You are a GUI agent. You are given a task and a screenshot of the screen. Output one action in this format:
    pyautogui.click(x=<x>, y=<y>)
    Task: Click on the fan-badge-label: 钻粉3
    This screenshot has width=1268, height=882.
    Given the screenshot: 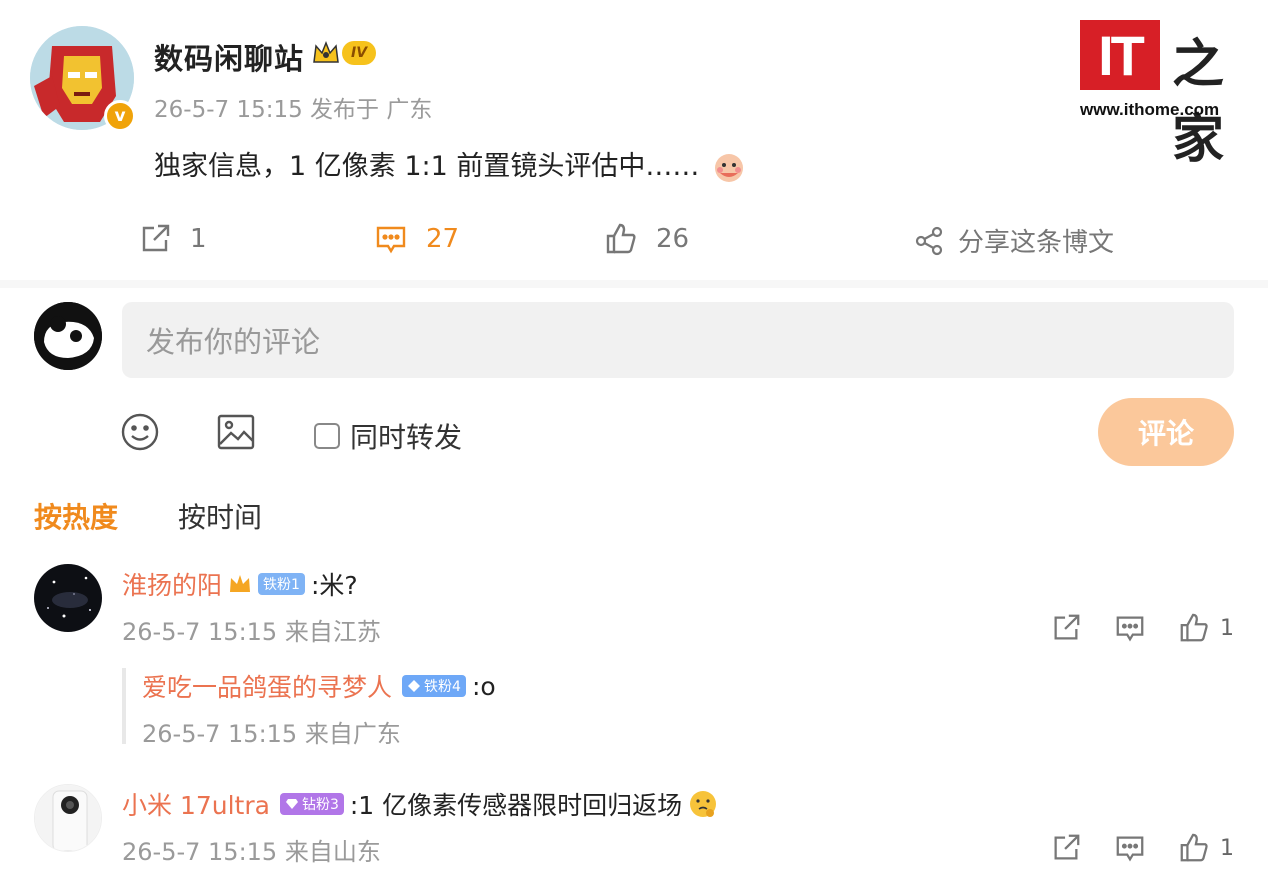 What is the action you would take?
    pyautogui.click(x=320, y=805)
    